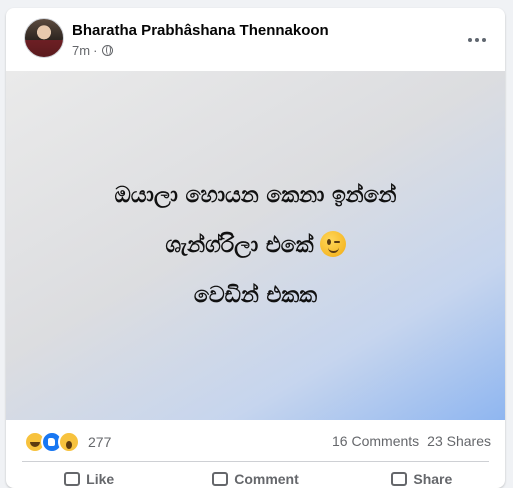 The height and width of the screenshot is (488, 513). I want to click on share-button: Share, so click(422, 476).